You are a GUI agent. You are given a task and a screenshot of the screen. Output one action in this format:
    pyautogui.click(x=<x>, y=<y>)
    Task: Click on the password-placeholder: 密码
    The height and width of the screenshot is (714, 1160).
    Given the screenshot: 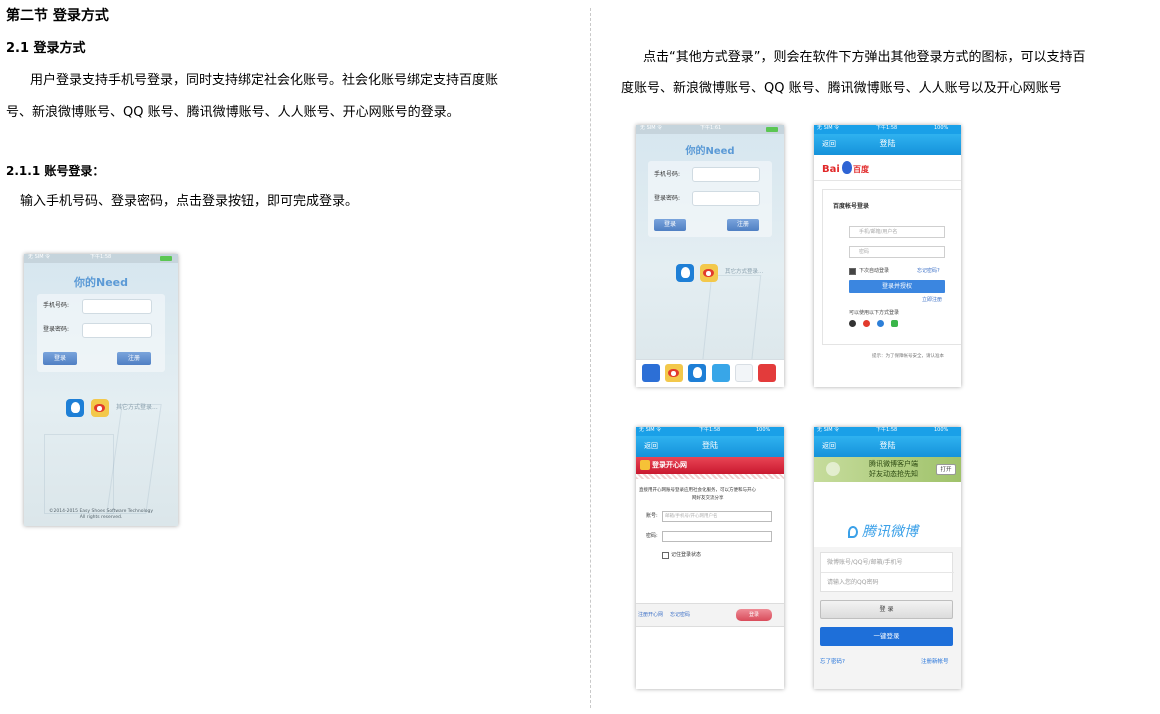 What is the action you would take?
    pyautogui.click(x=864, y=252)
    